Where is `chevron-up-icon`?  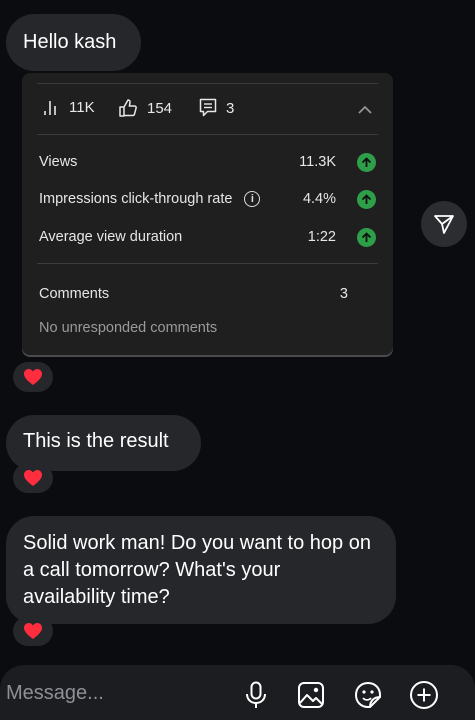 chevron-up-icon is located at coordinates (365, 109).